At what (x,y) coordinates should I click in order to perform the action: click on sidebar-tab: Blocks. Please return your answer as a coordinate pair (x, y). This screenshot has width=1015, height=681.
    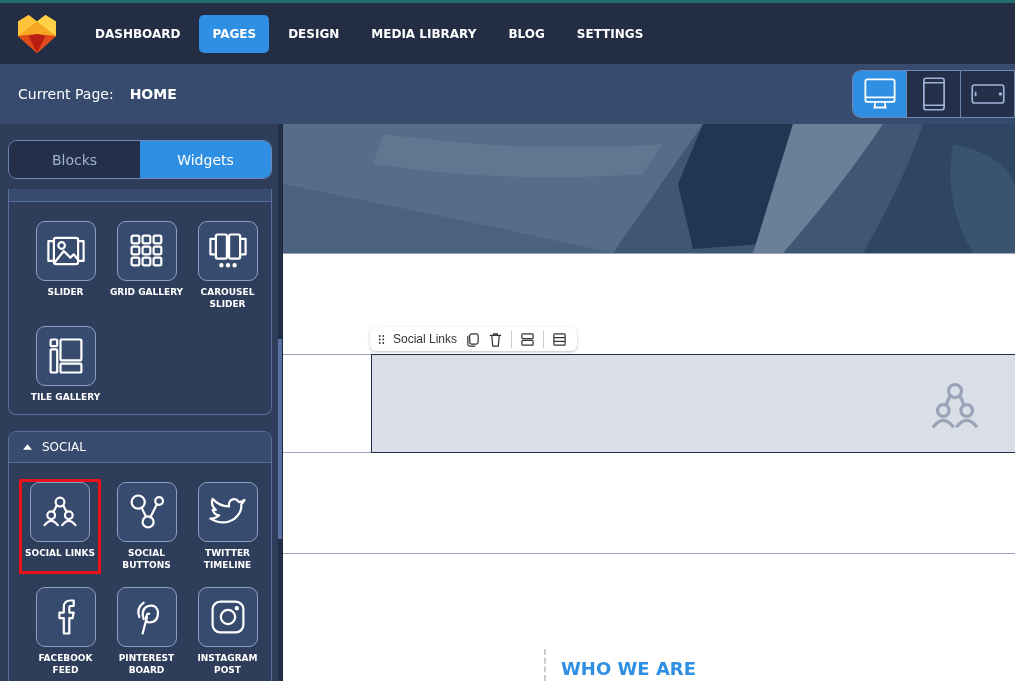
    Looking at the image, I should click on (74, 159).